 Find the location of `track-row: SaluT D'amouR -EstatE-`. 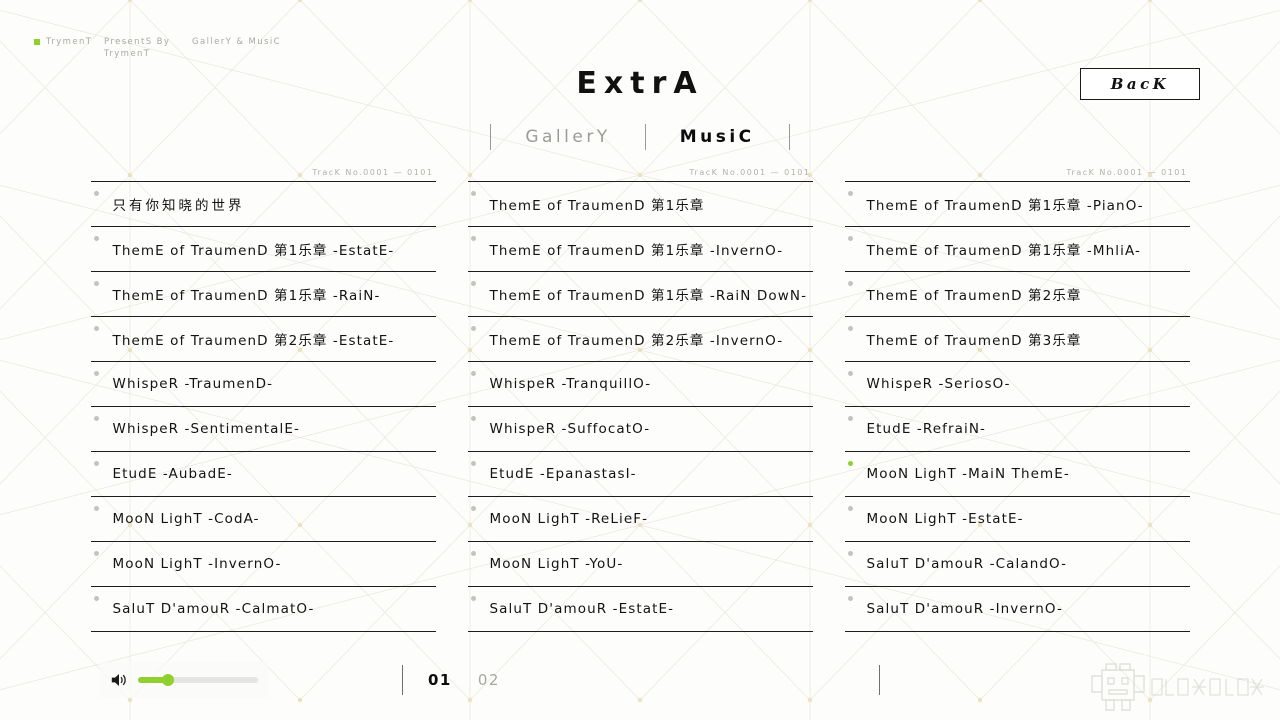

track-row: SaluT D'amouR -EstatE- is located at coordinates (640, 608).